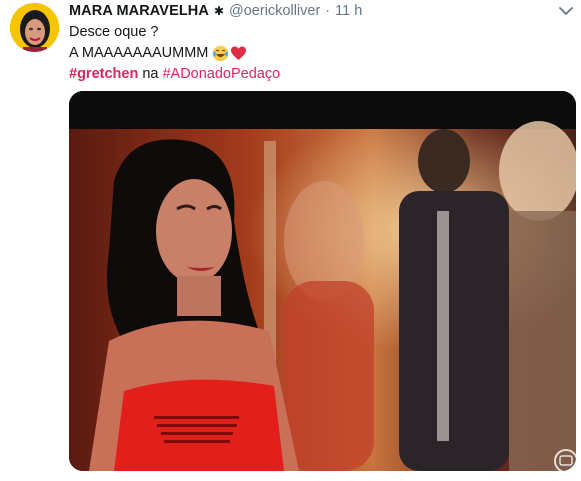  I want to click on hashtag-link: #ADonadoPedaço, so click(221, 74).